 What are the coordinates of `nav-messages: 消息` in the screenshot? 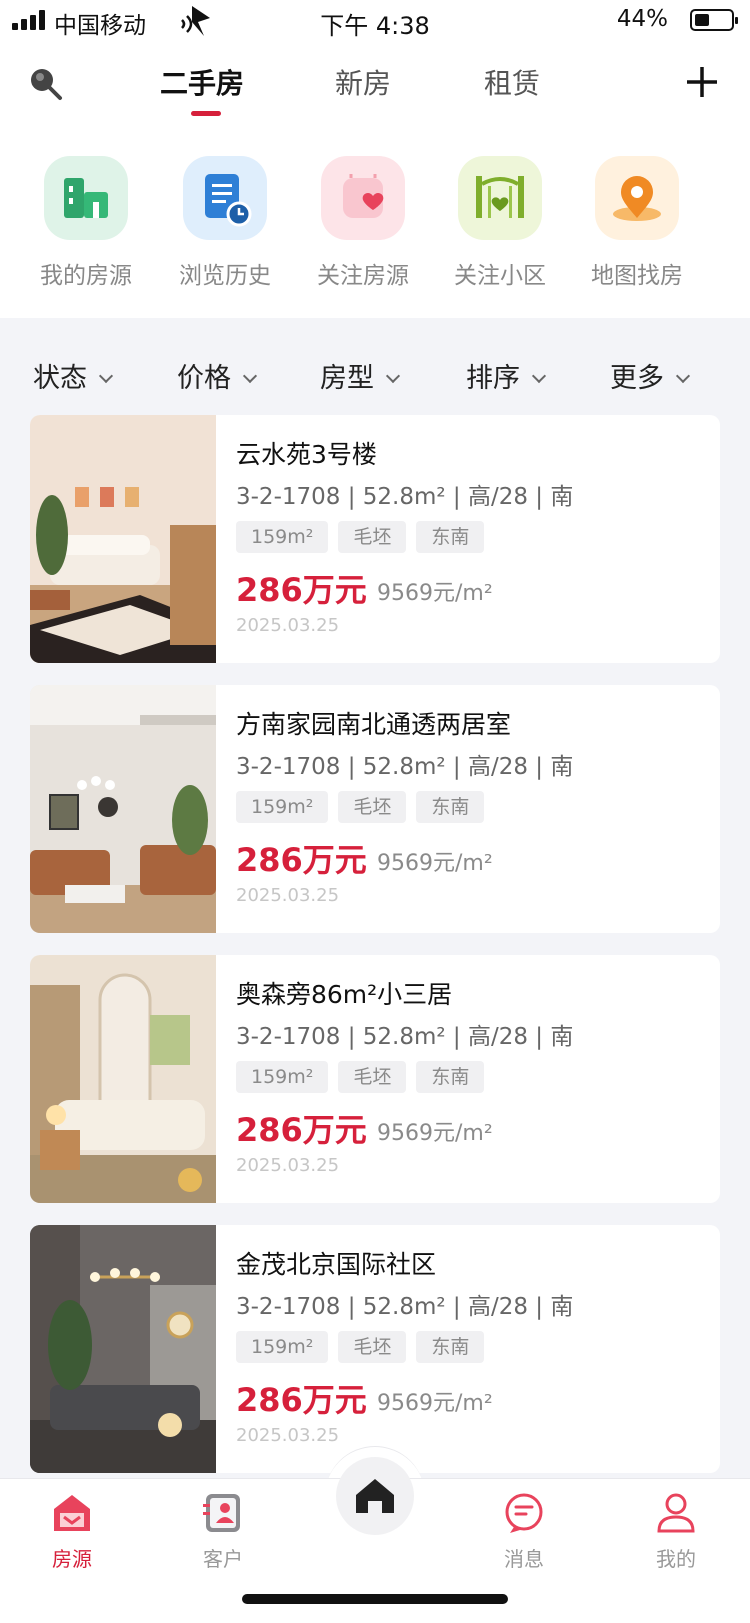 It's located at (524, 1531).